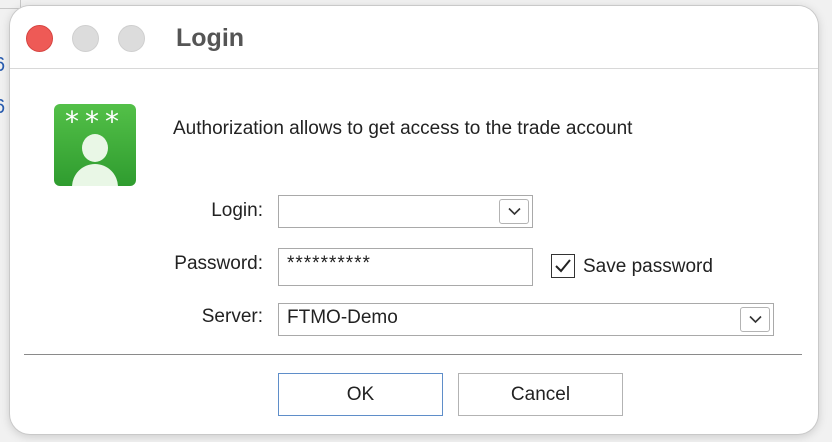 This screenshot has width=832, height=442. I want to click on password-label: Password:, so click(218, 263).